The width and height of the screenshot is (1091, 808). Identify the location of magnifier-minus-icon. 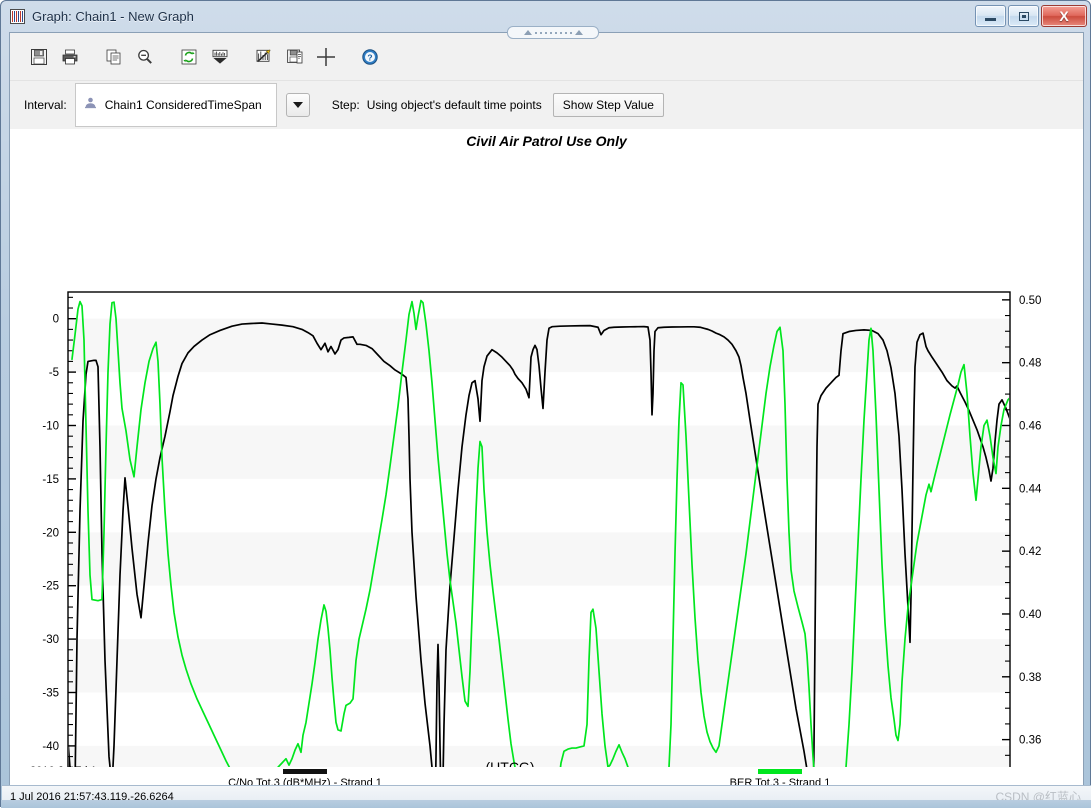
(145, 56).